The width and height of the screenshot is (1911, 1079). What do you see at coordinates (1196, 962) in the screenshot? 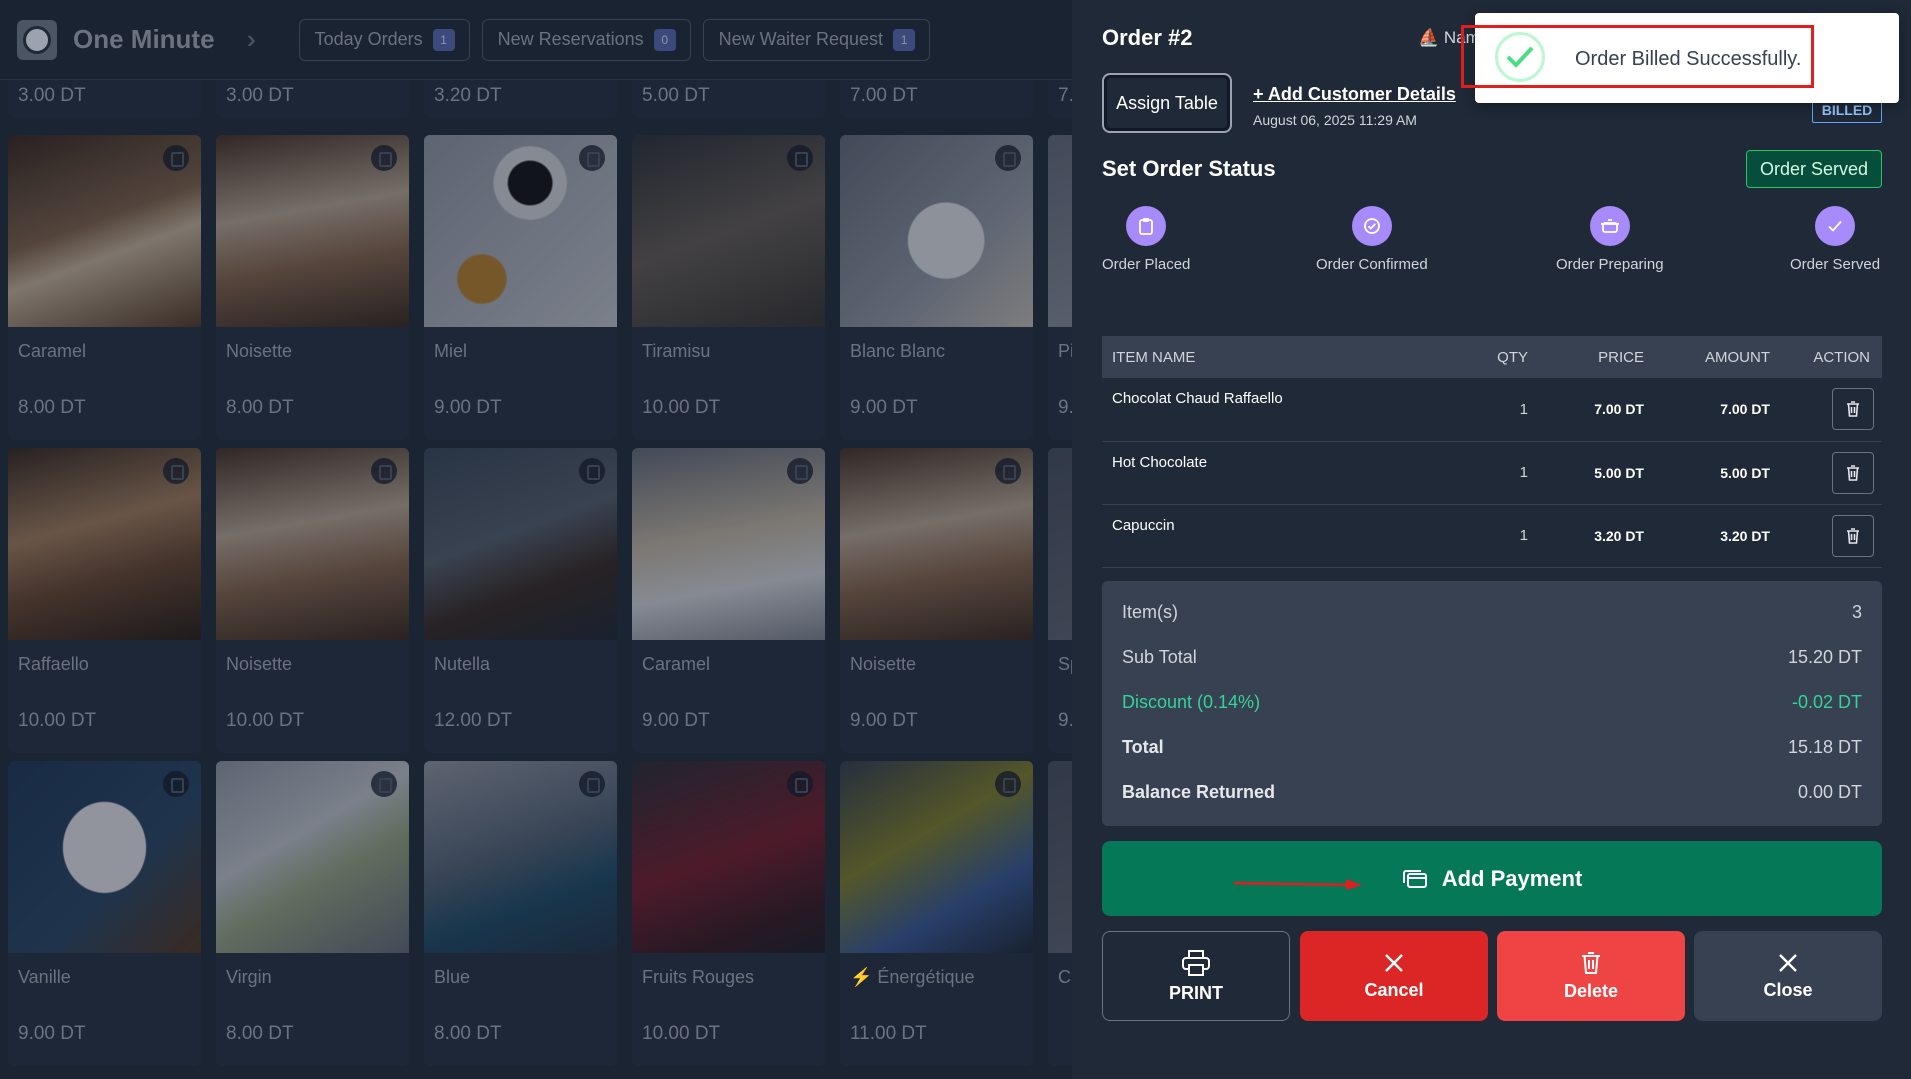
I see `printer-icon` at bounding box center [1196, 962].